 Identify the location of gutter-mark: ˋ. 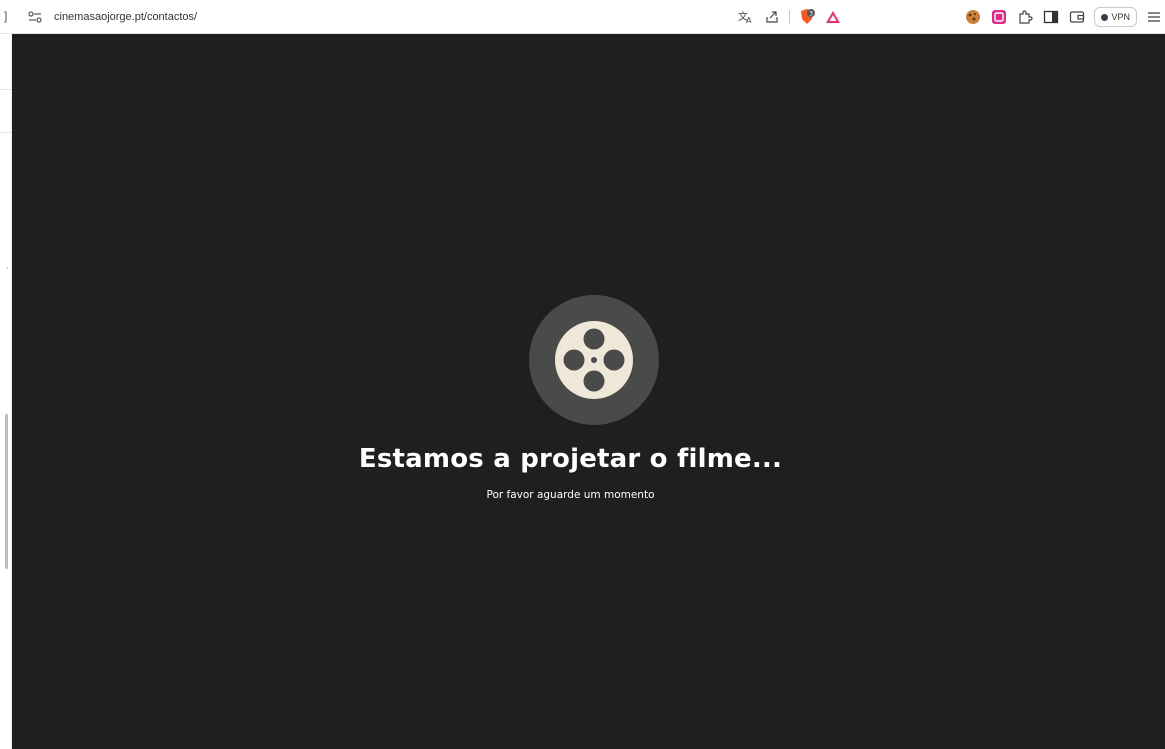
(7, 271).